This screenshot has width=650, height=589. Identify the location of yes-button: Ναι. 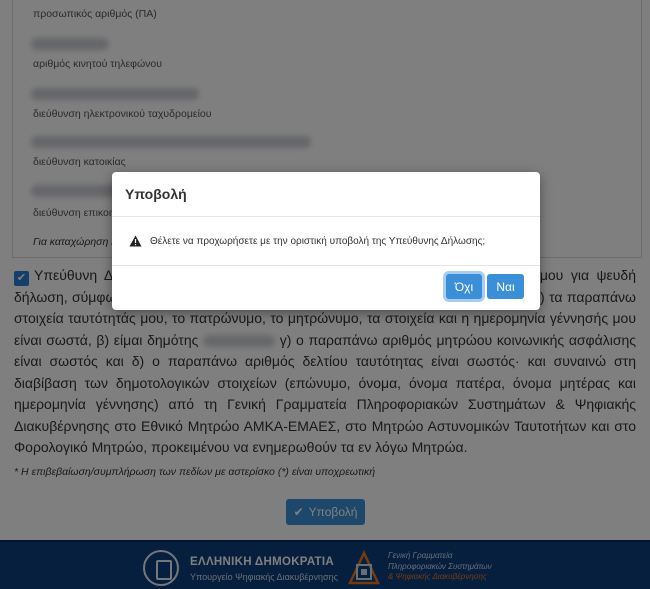
(505, 286).